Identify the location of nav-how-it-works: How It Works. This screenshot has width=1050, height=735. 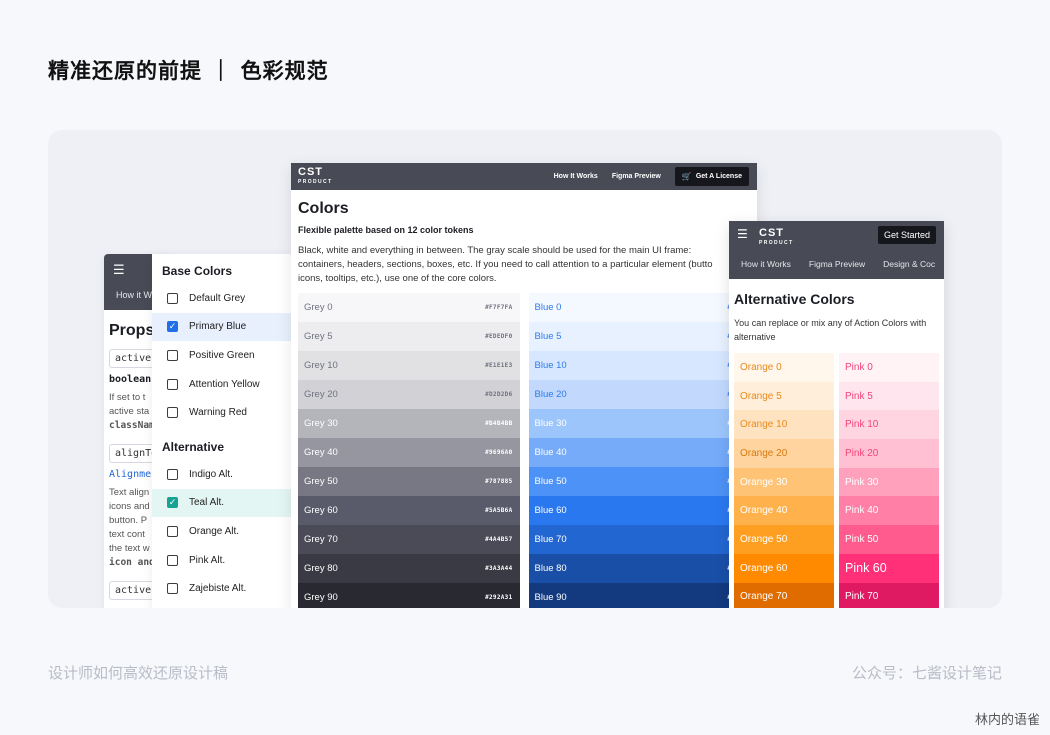
(576, 176).